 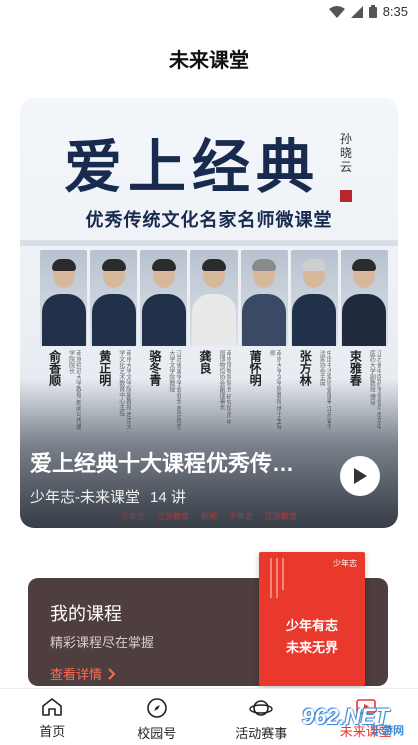 I want to click on tab-label: 首页, so click(x=52, y=730).